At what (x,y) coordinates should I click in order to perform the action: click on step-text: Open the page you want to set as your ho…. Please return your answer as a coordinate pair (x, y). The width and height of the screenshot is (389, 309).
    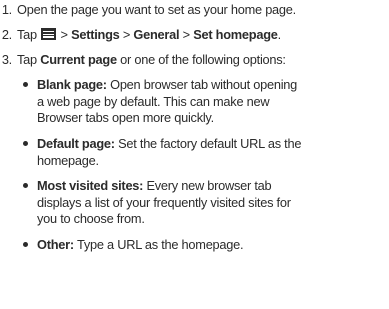
    Looking at the image, I should click on (156, 9).